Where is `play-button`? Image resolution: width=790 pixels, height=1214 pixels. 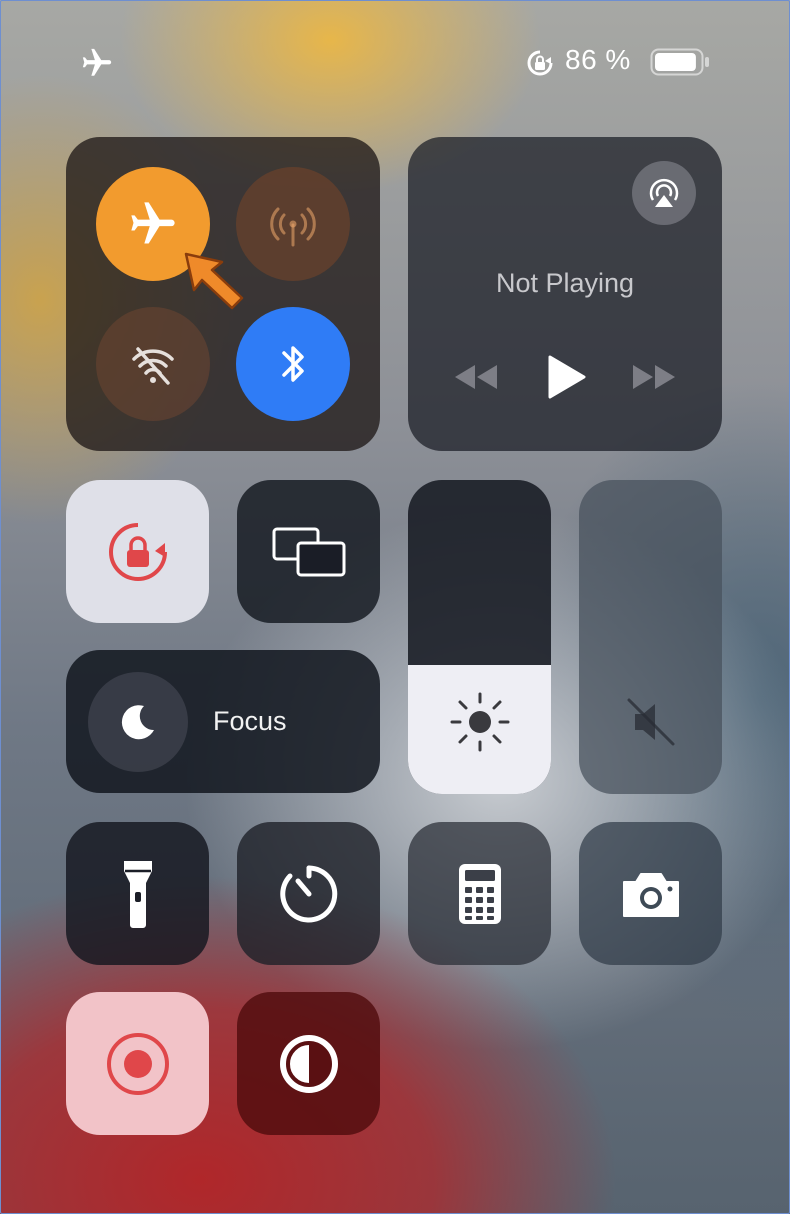 play-button is located at coordinates (566, 377).